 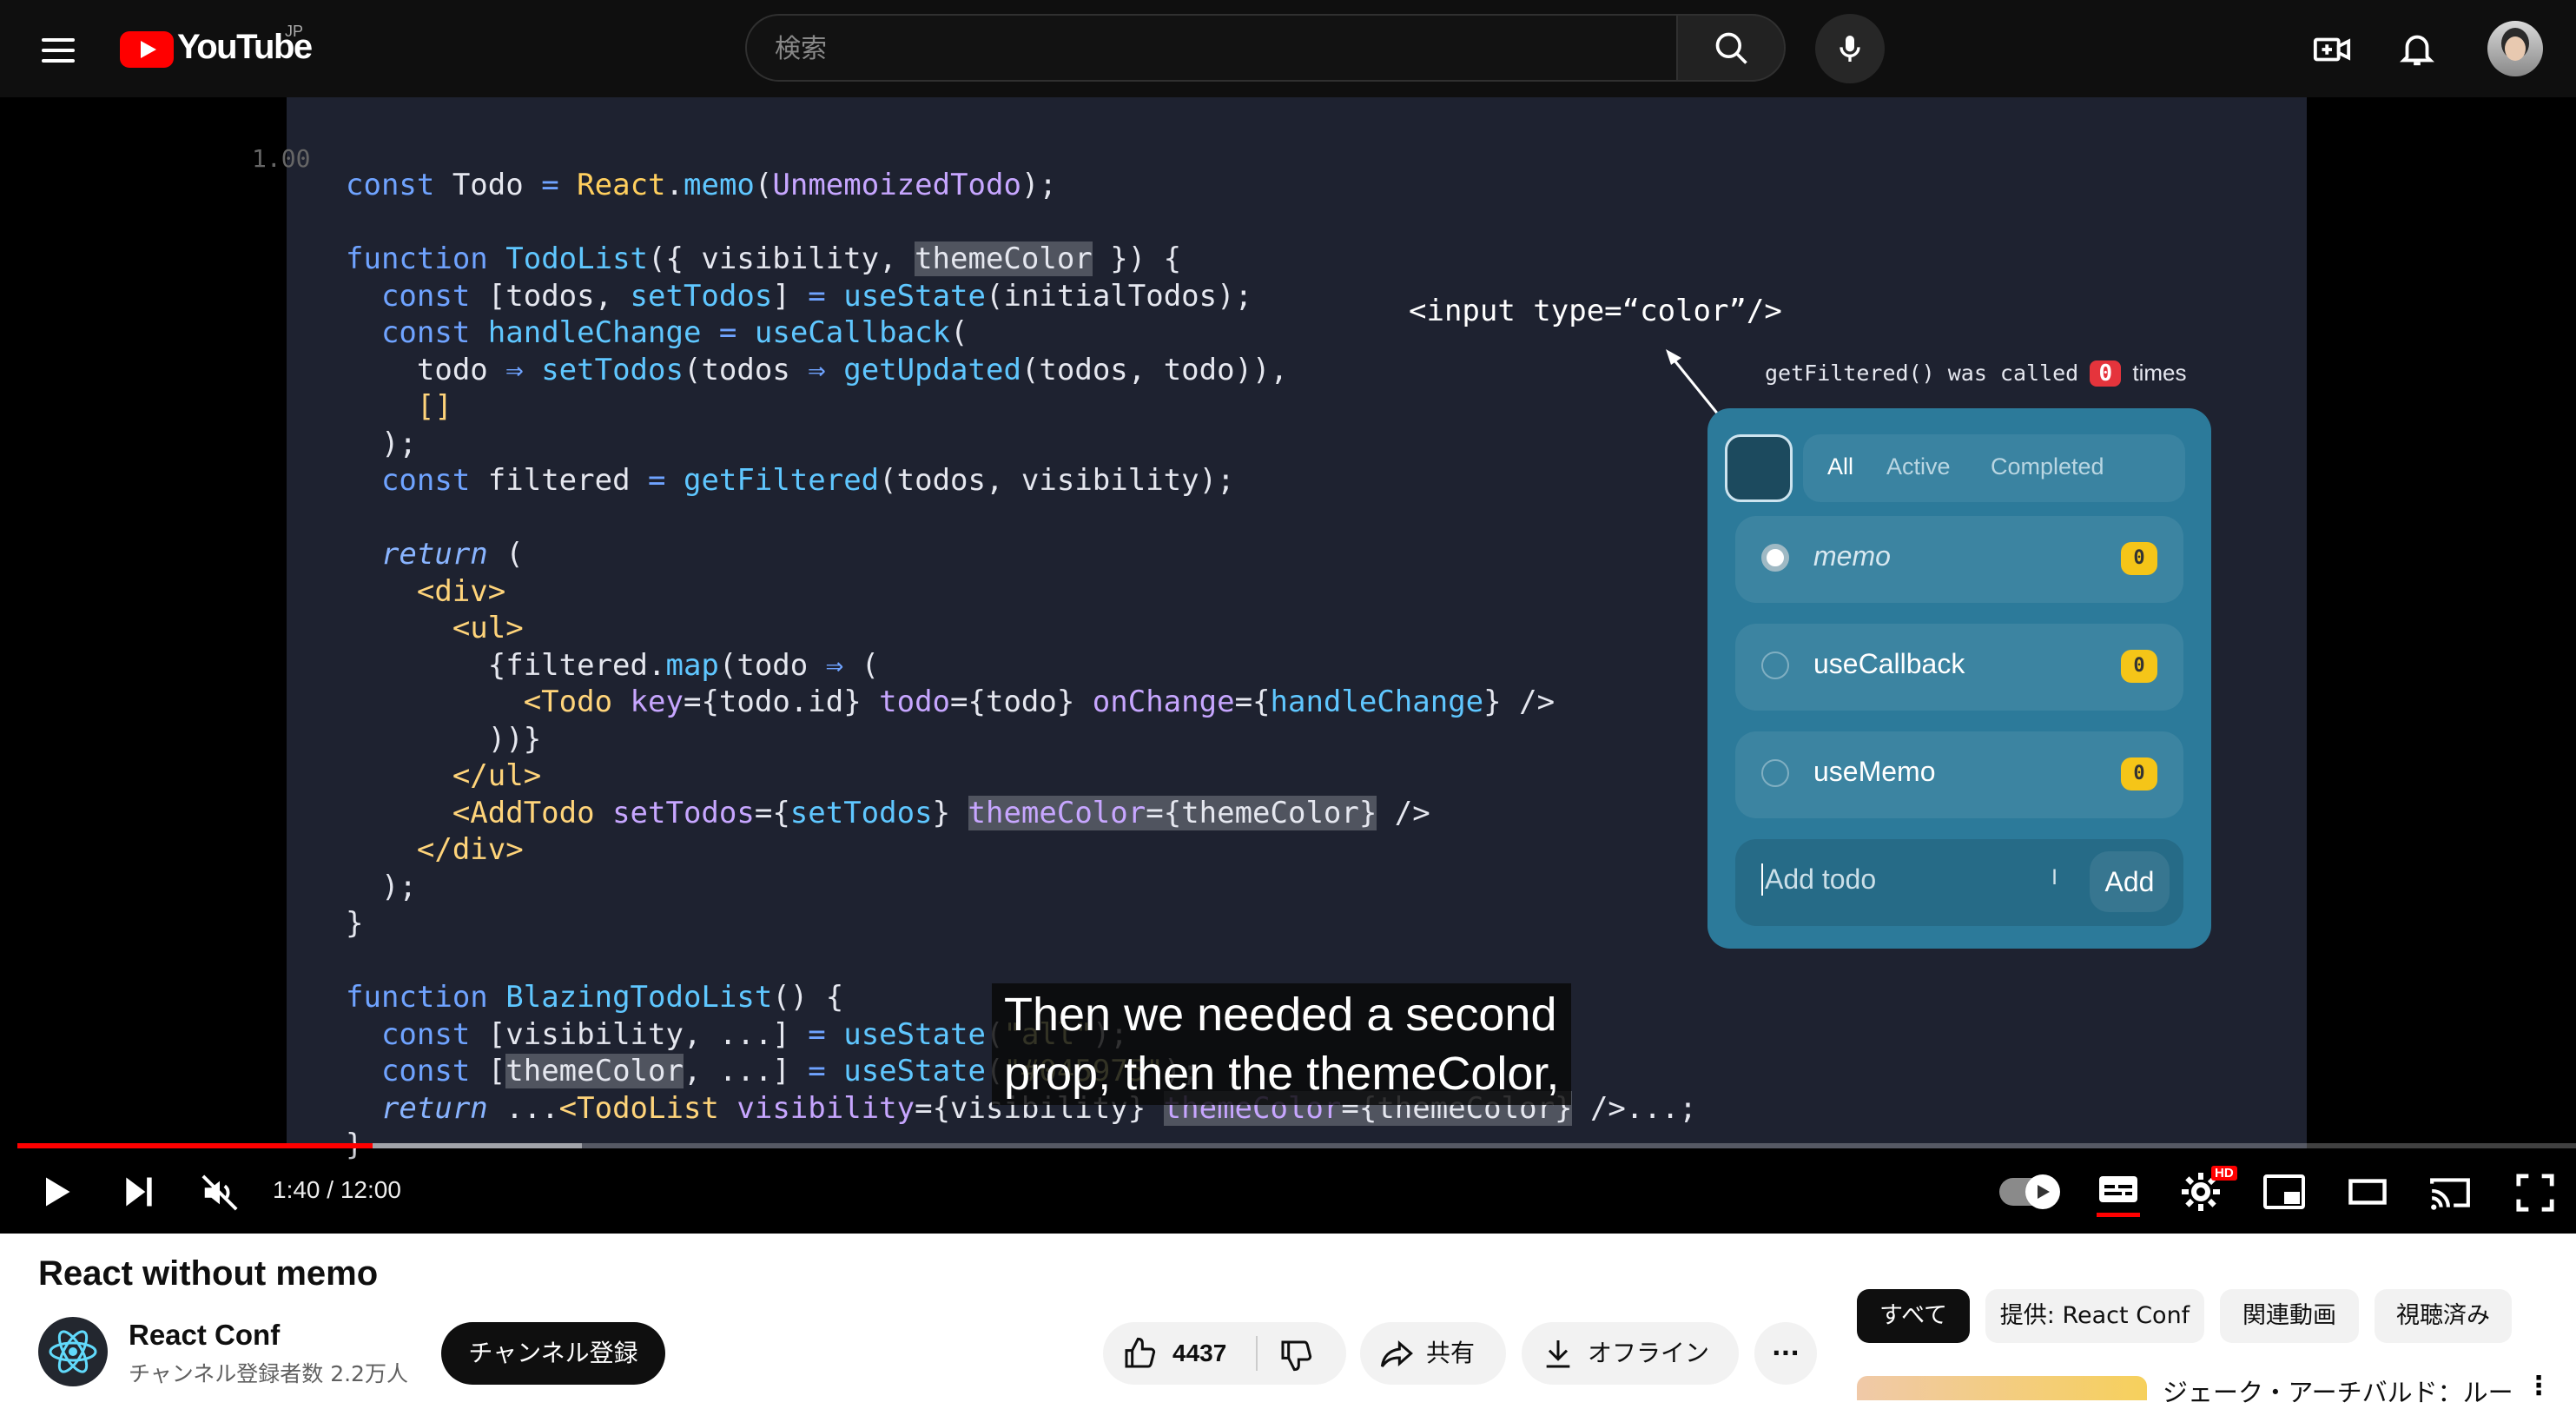 What do you see at coordinates (2515, 48) in the screenshot?
I see `account-avatar` at bounding box center [2515, 48].